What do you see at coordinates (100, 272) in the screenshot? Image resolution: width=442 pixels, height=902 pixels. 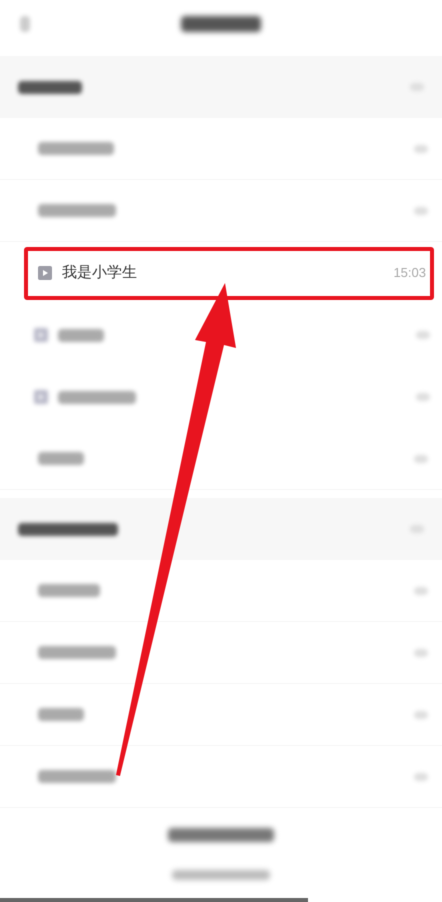 I see `lesson-title: 我是小学生` at bounding box center [100, 272].